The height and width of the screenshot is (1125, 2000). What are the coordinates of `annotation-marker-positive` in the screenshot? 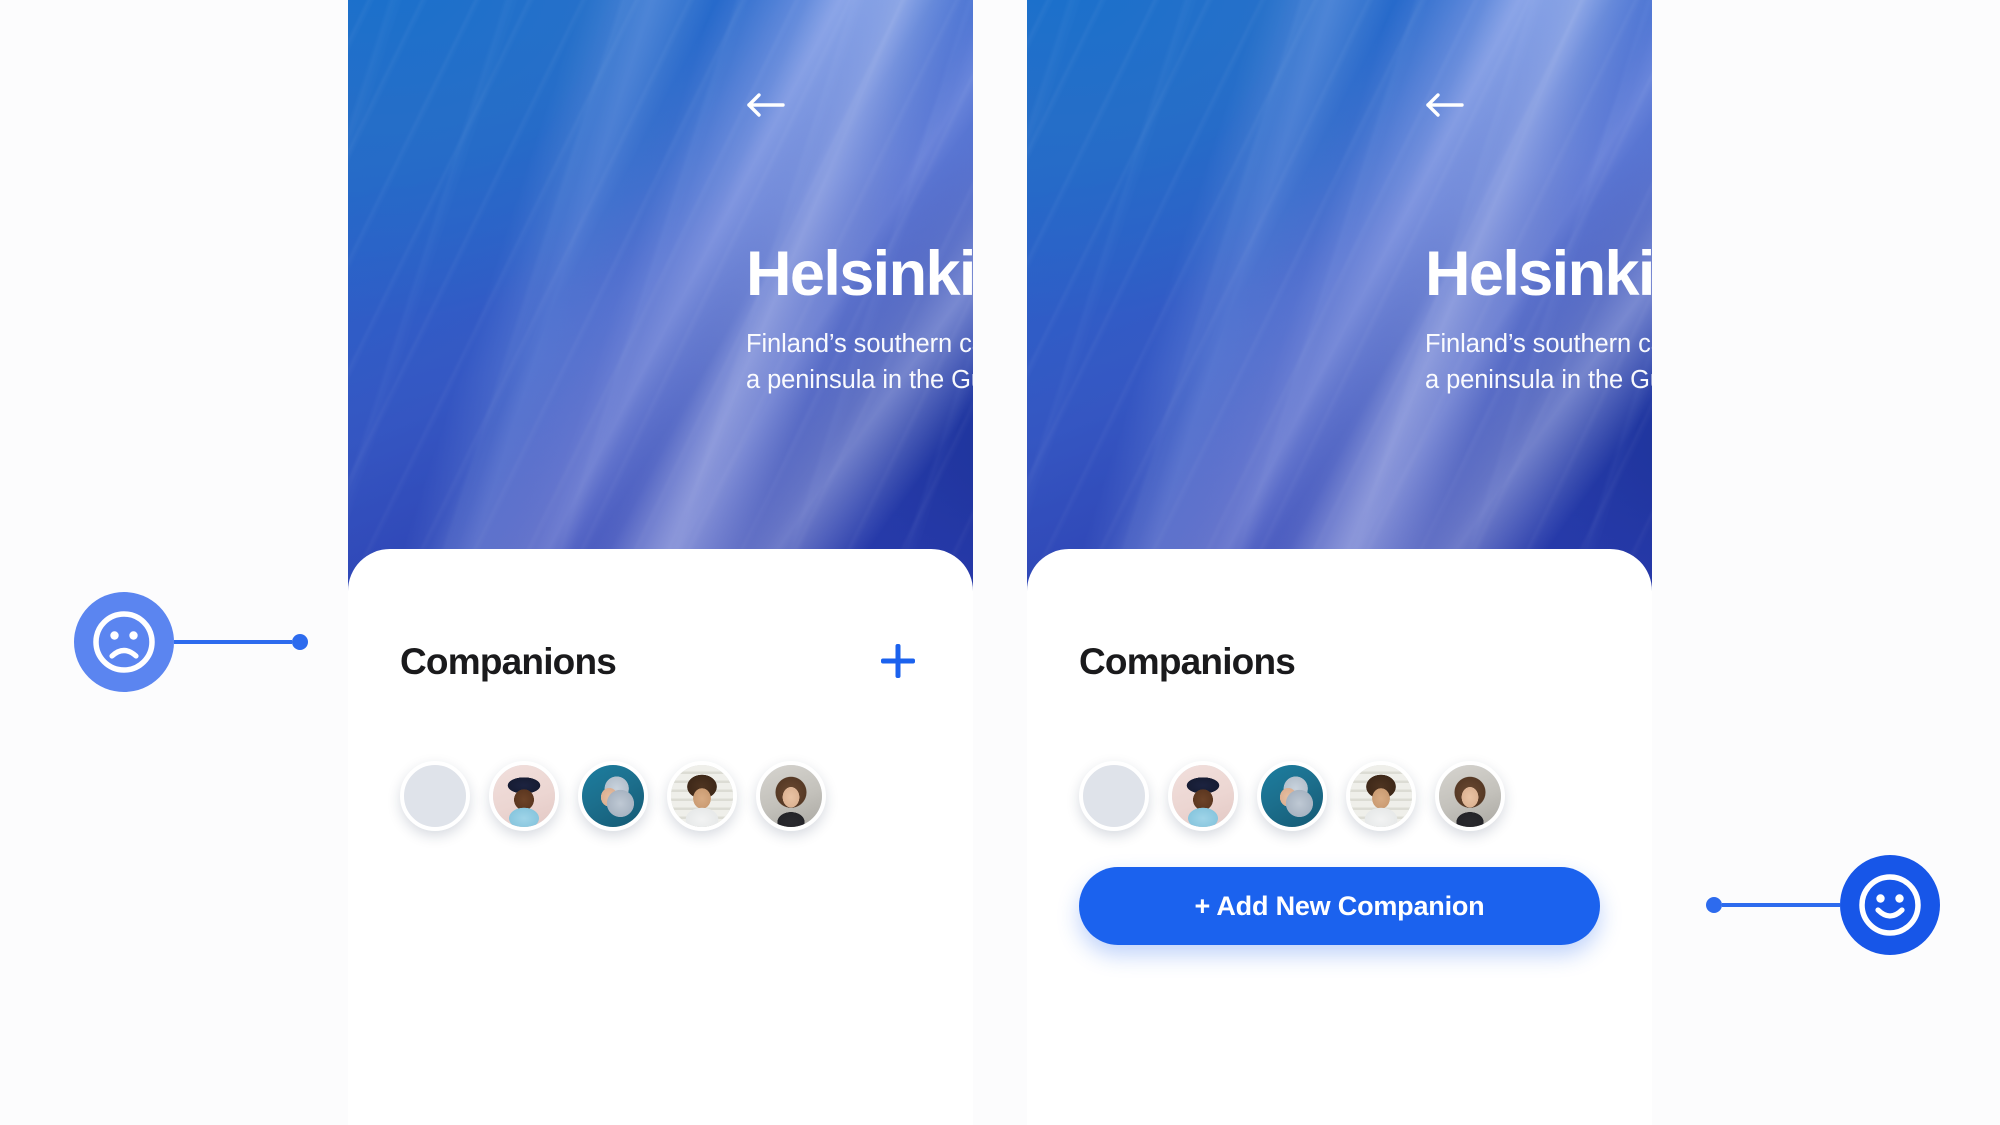 It's located at (1823, 905).